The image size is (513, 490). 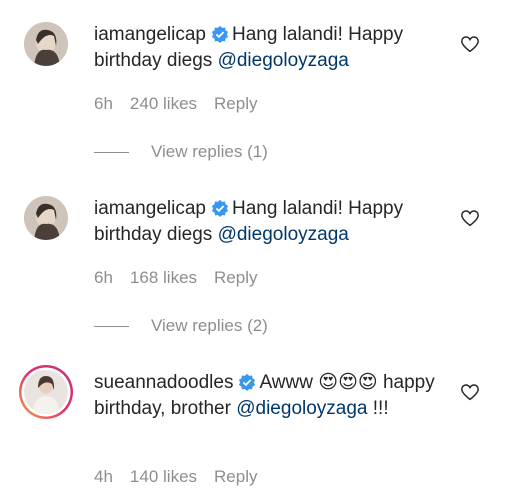 I want to click on likes-count: 140 likes, so click(x=163, y=476).